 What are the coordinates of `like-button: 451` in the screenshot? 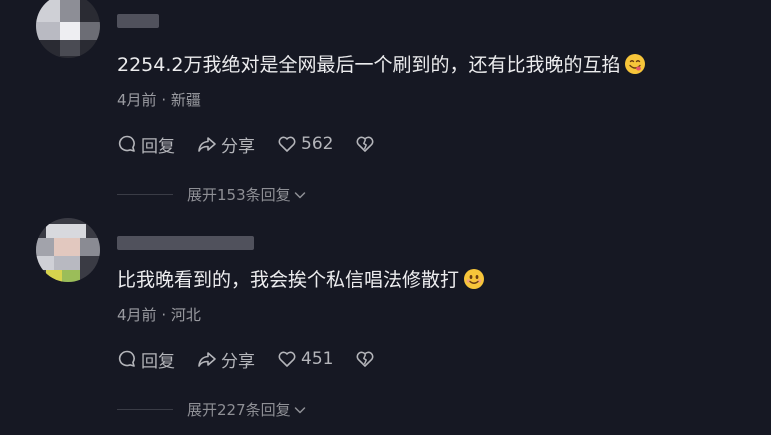 It's located at (305, 359).